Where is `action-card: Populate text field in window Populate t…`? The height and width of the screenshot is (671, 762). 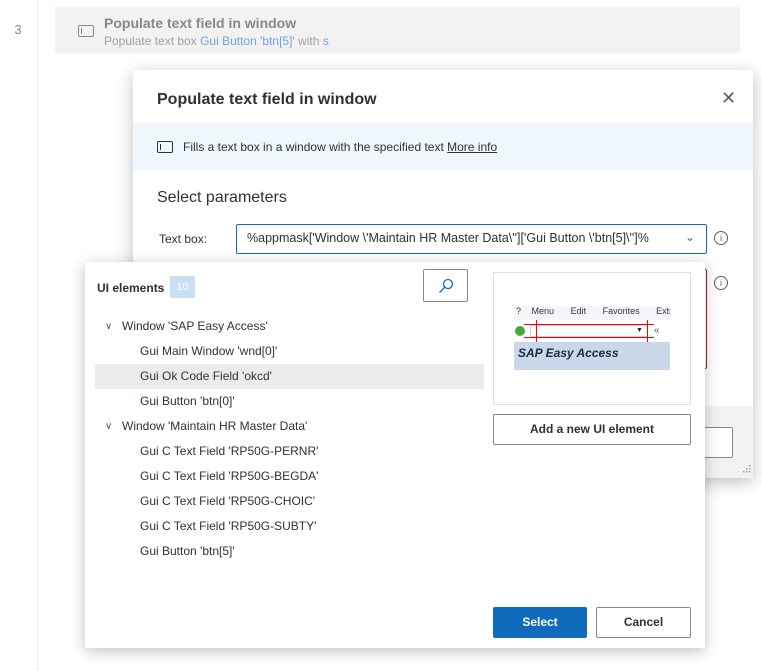
action-card: Populate text field in window Populate t… is located at coordinates (397, 30).